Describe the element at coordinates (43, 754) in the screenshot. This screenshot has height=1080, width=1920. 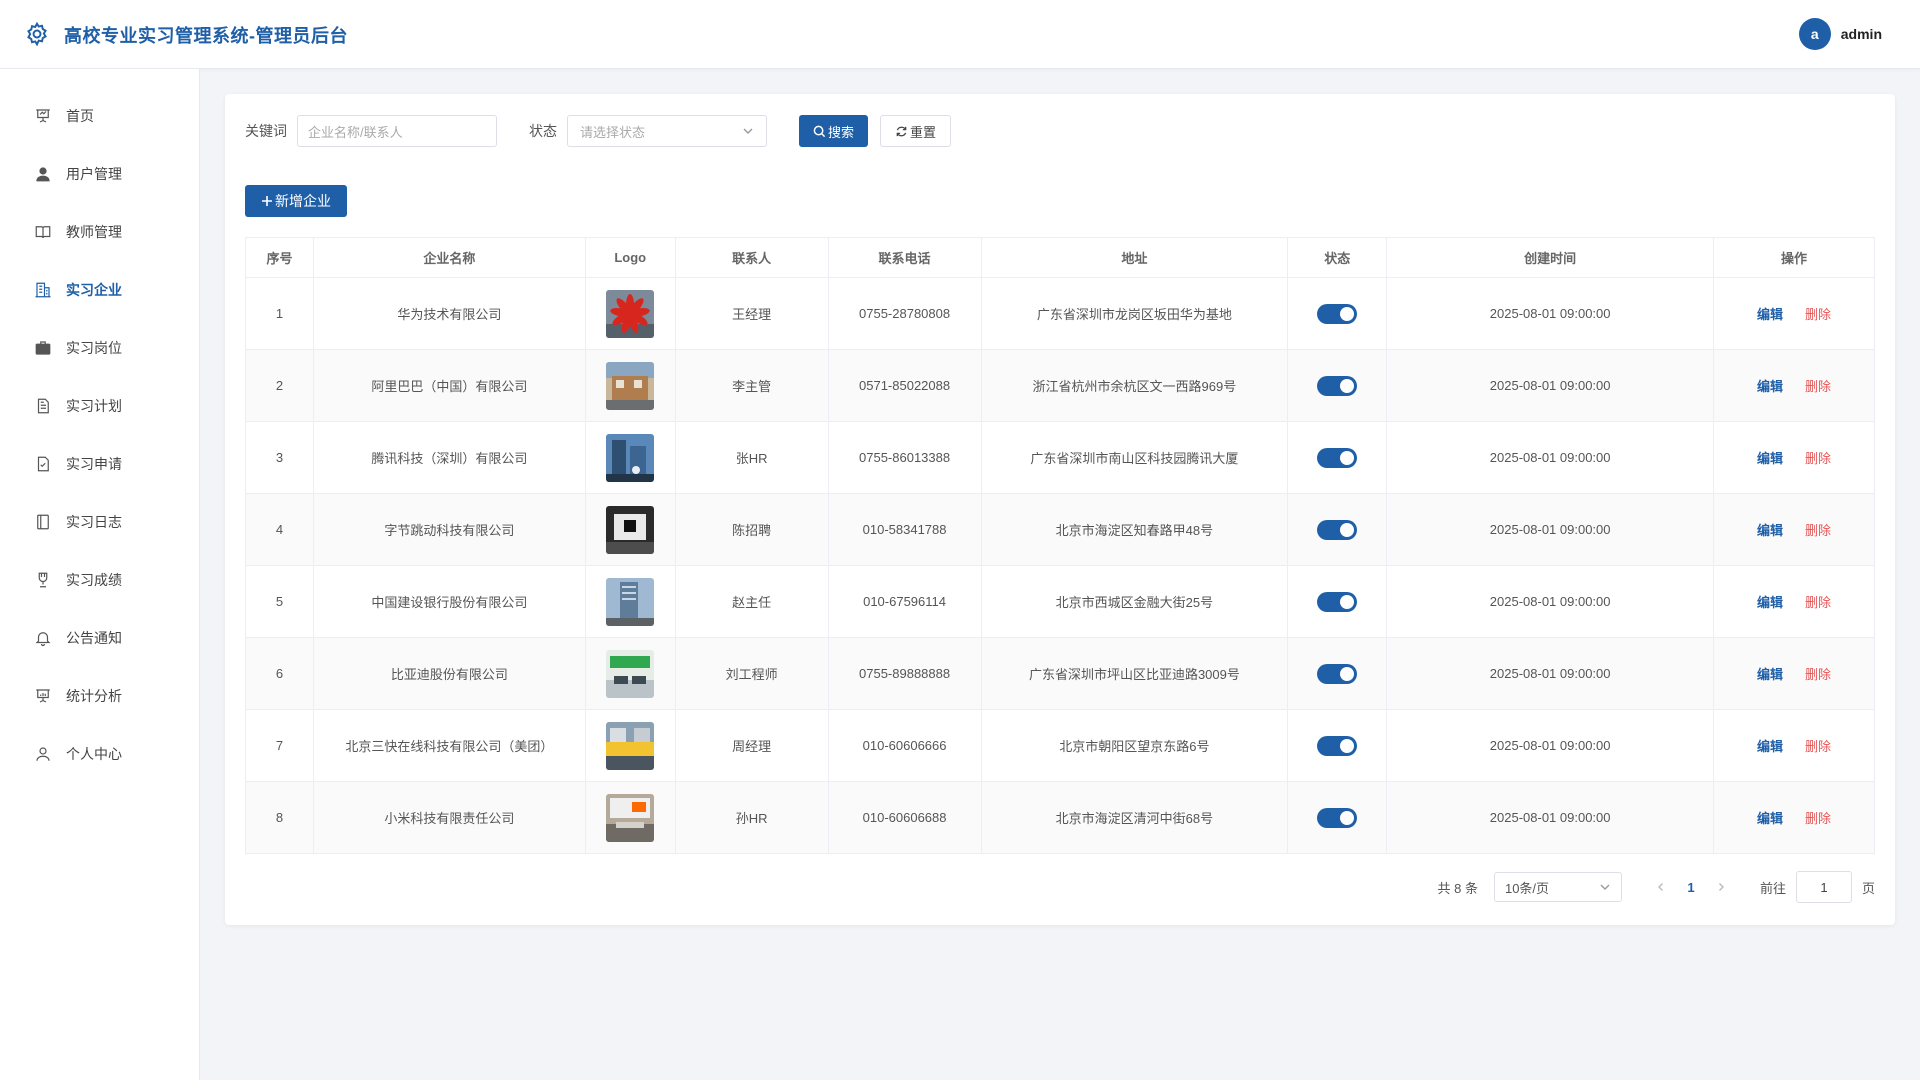
I see `user-outline-icon` at that location.